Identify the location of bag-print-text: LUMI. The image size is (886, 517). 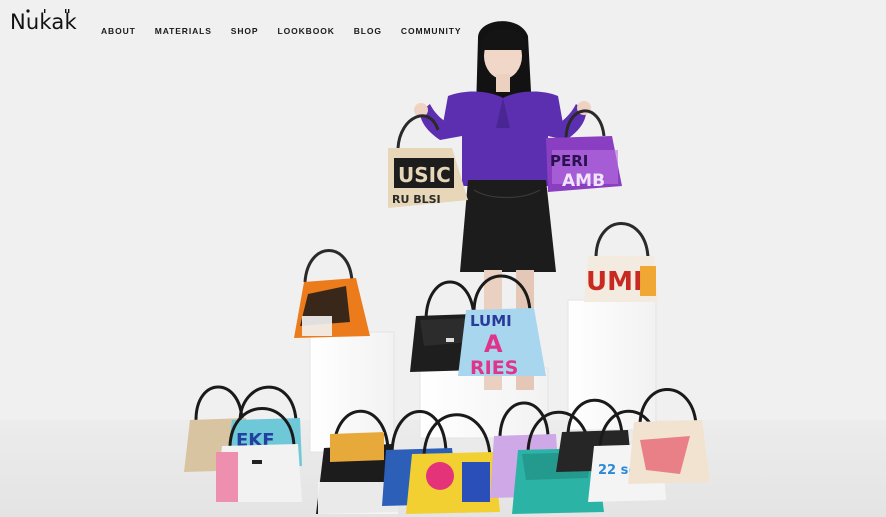
(491, 321).